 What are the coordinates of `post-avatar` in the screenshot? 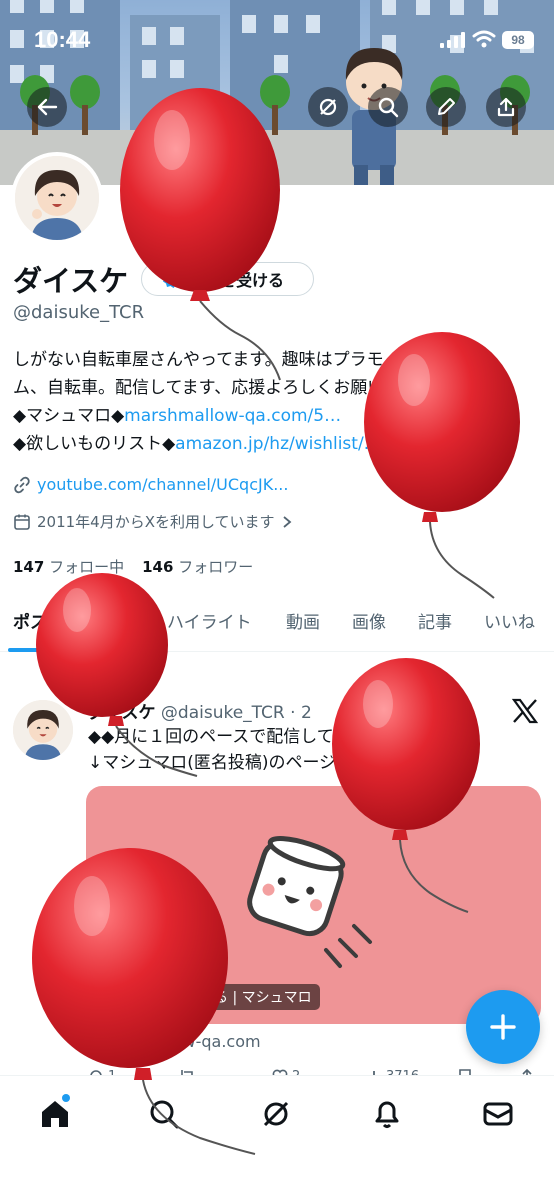 It's located at (43, 730).